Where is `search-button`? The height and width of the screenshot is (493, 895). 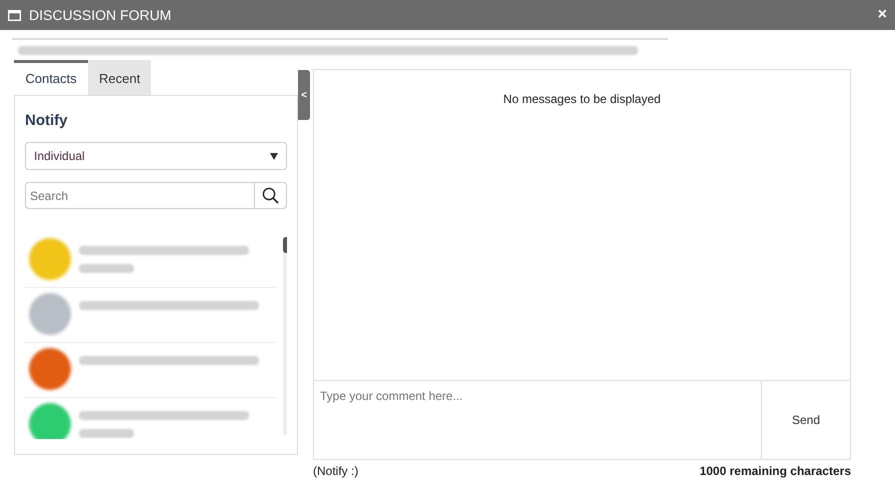
search-button is located at coordinates (270, 195).